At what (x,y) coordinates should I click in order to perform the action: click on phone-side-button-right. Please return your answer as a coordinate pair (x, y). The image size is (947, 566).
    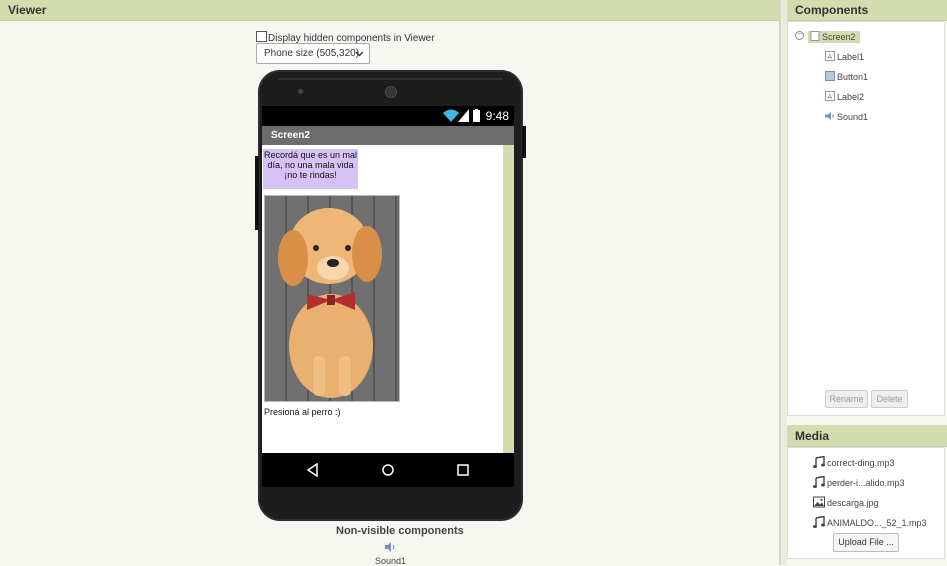
    Looking at the image, I should click on (524, 142).